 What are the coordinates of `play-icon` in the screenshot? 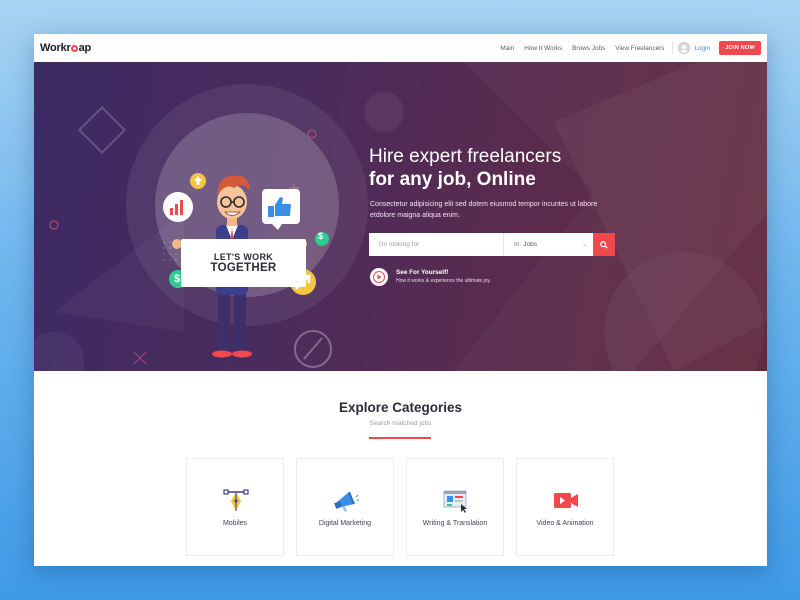 It's located at (379, 277).